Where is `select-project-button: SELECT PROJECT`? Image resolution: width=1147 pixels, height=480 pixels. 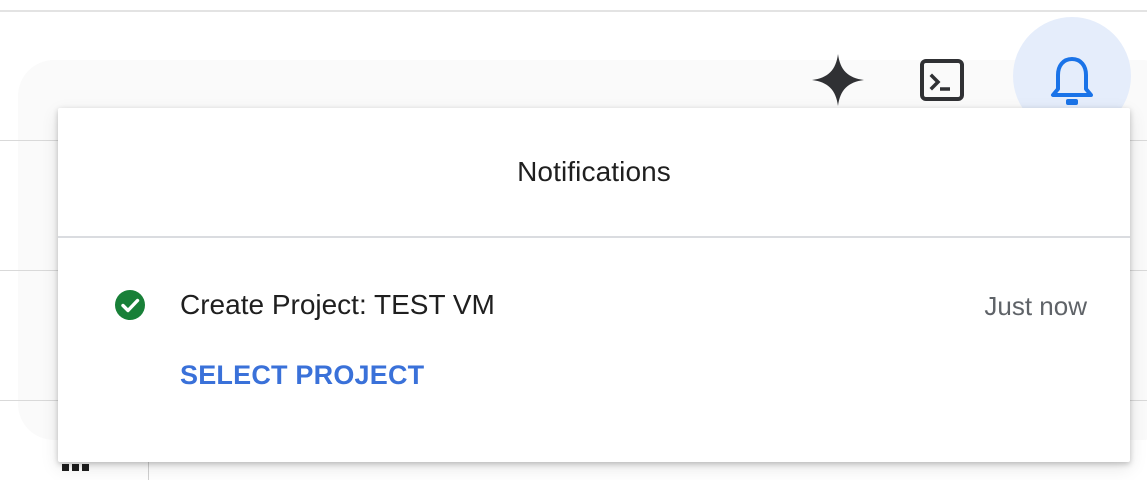 select-project-button: SELECT PROJECT is located at coordinates (302, 375).